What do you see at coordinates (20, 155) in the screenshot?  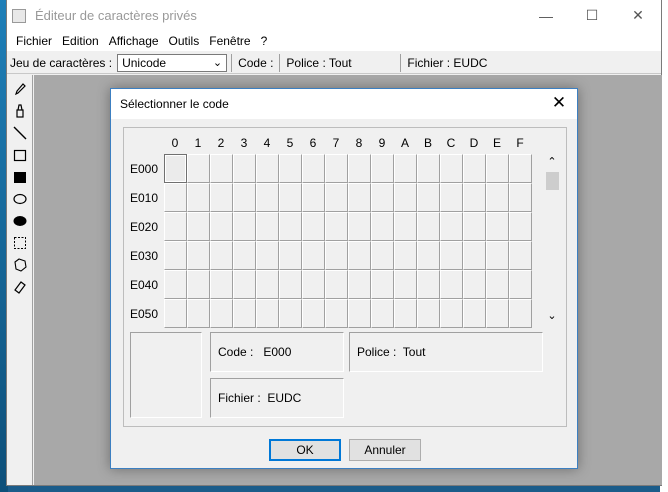 I see `hollow-rectangle-icon` at bounding box center [20, 155].